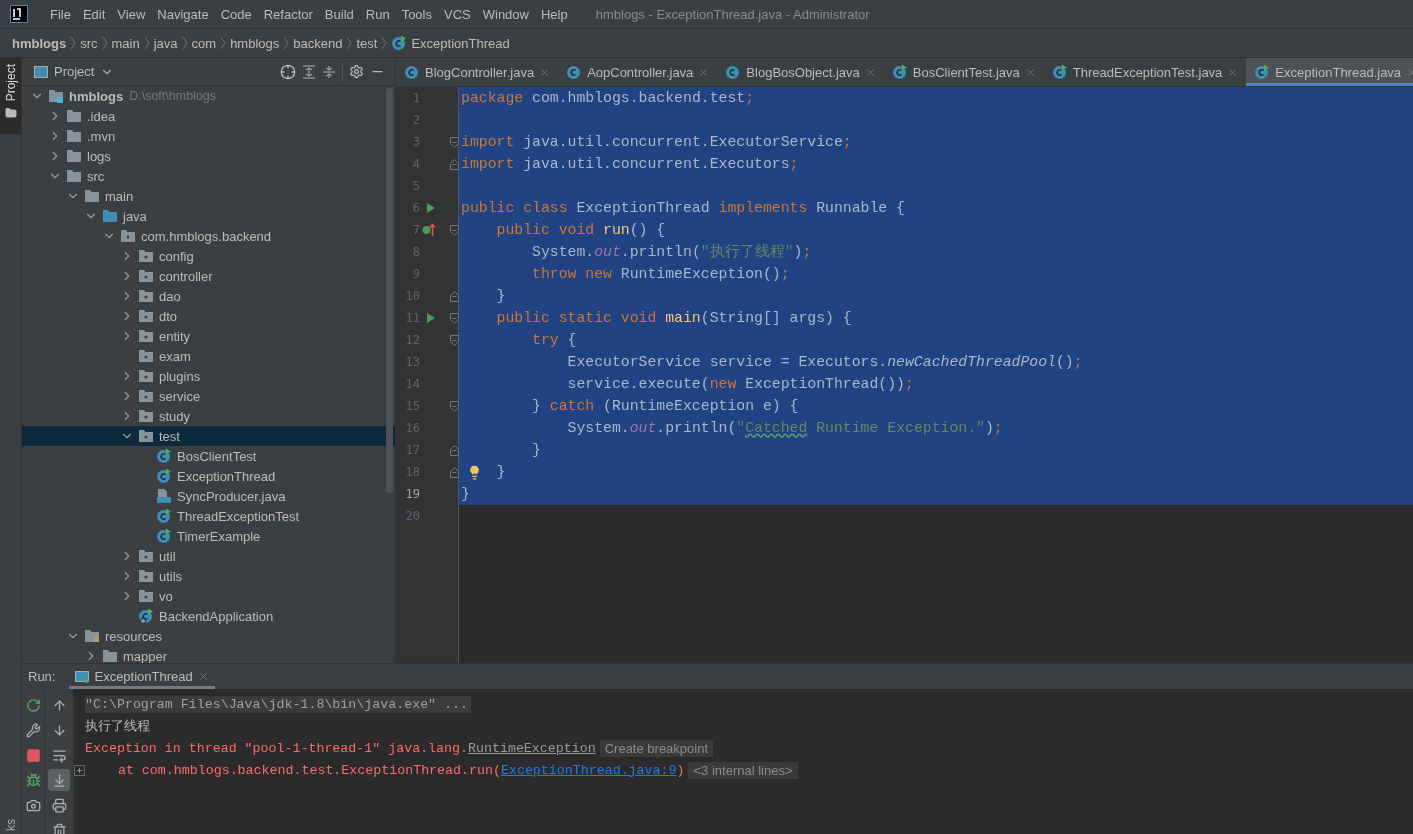 The image size is (1413, 834). Describe the element at coordinates (60, 14) in the screenshot. I see `menu-item: File` at that location.